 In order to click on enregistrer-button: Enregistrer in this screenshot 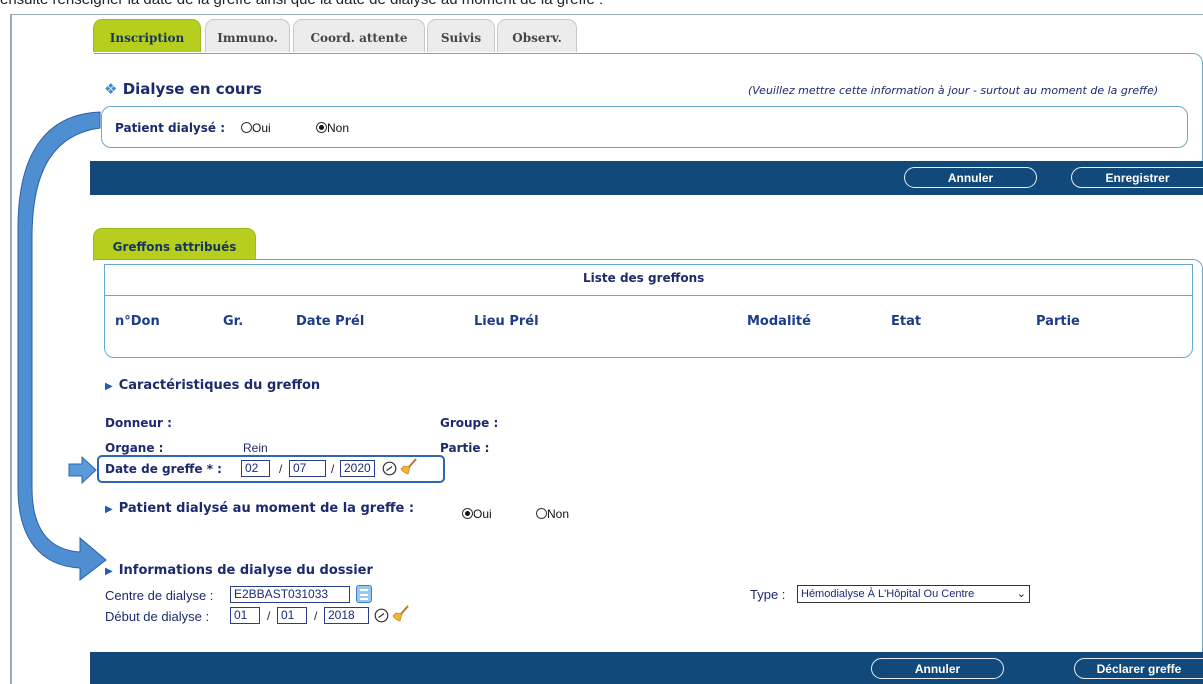, I will do `click(1137, 177)`.